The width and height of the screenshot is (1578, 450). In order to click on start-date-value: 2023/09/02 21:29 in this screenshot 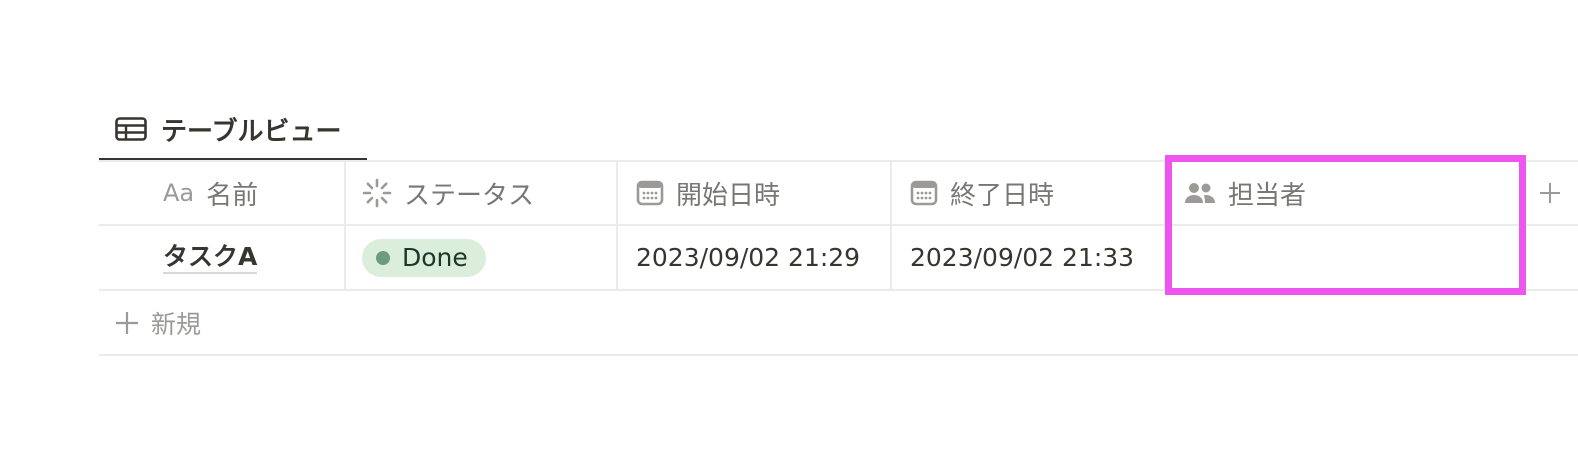, I will do `click(748, 257)`.